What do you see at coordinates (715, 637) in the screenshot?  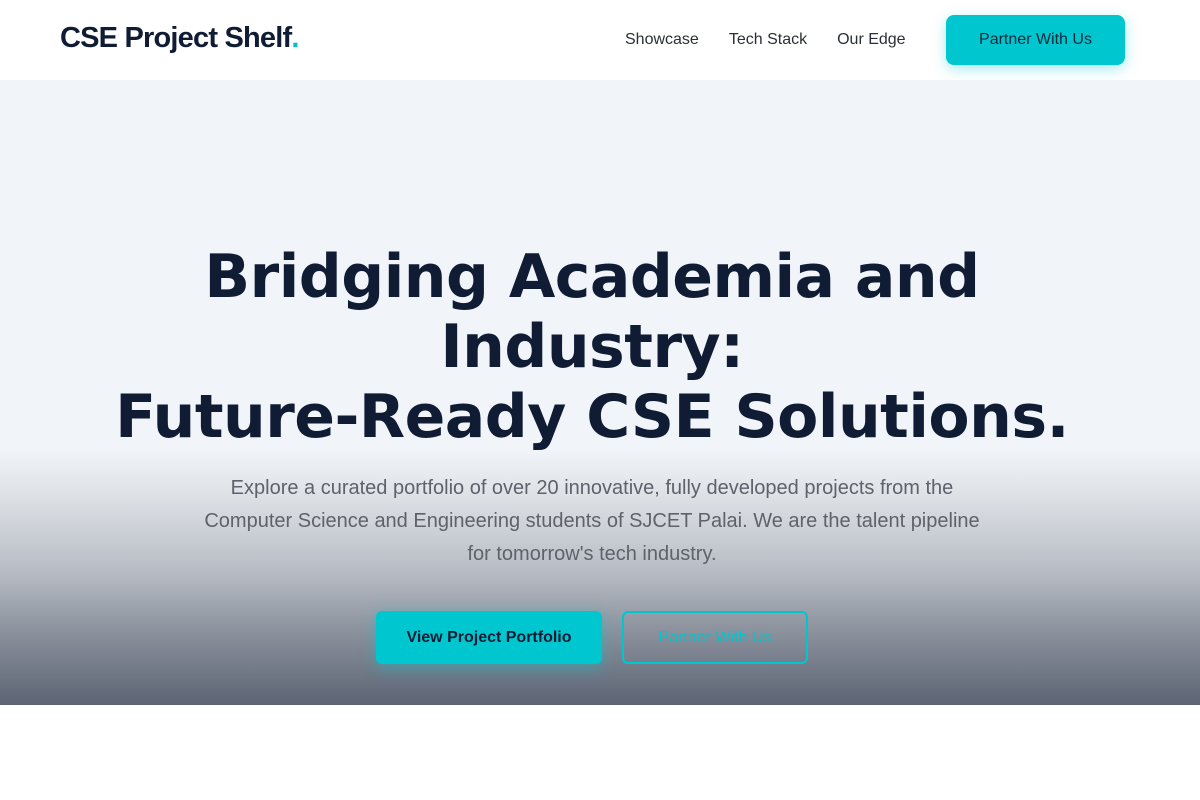 I see `partner-with-us-hero-button: Partner With Us` at bounding box center [715, 637].